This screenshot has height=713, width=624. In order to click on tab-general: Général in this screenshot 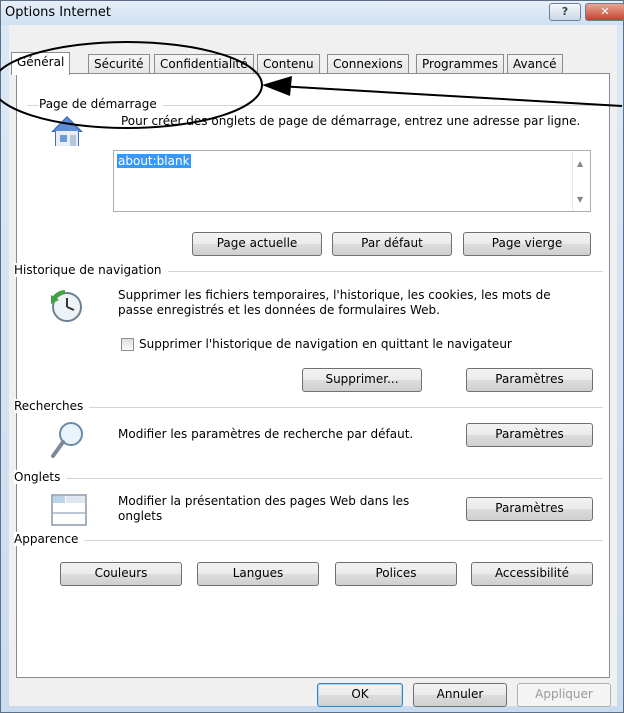, I will do `click(41, 63)`.